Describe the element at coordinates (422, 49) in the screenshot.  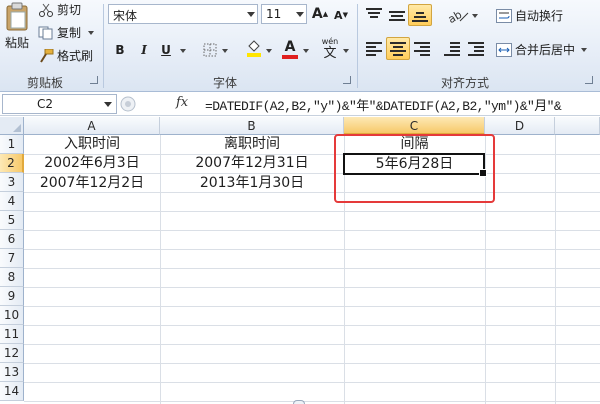
I see `align-right-icon` at that location.